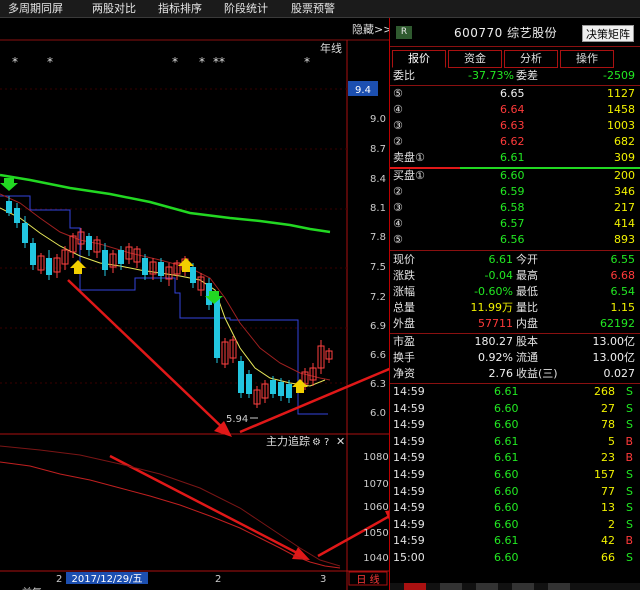 The width and height of the screenshot is (640, 590). Describe the element at coordinates (514, 93) in the screenshot. I see `sell-order-row: ⑤ 6.65 1127` at that location.